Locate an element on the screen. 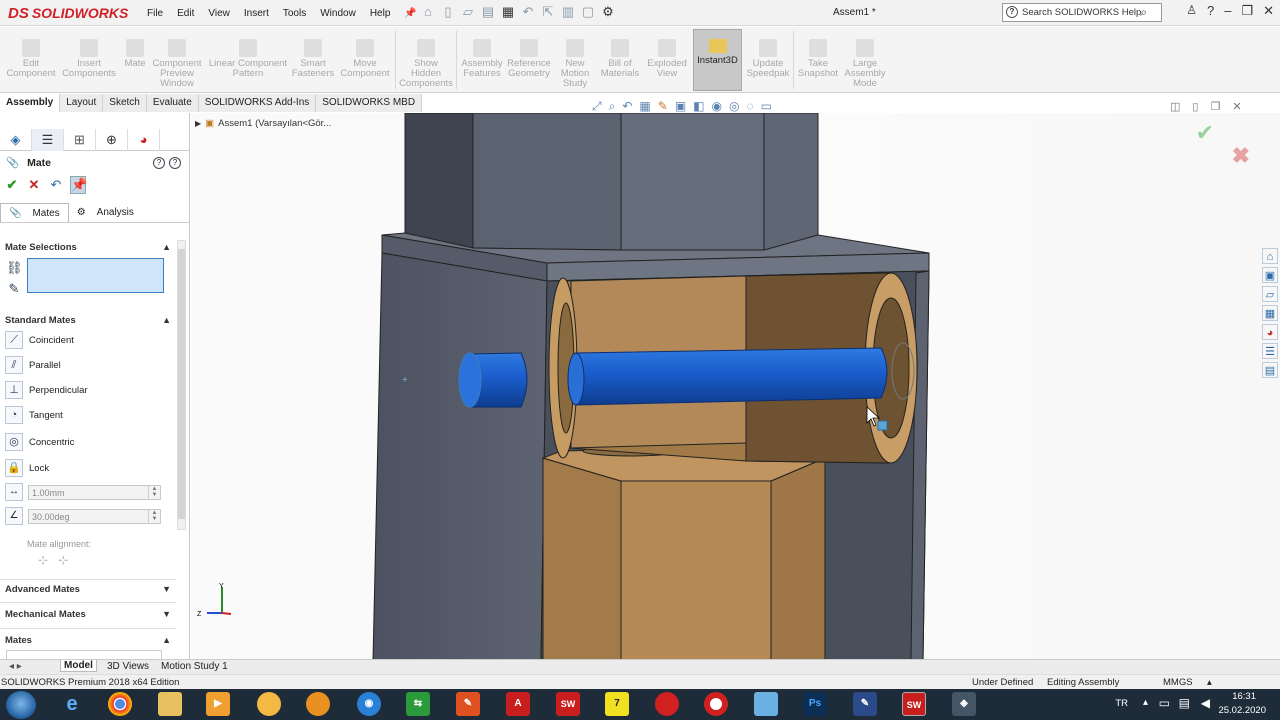 This screenshot has height=720, width=1280. menu-view: View is located at coordinates (219, 13).